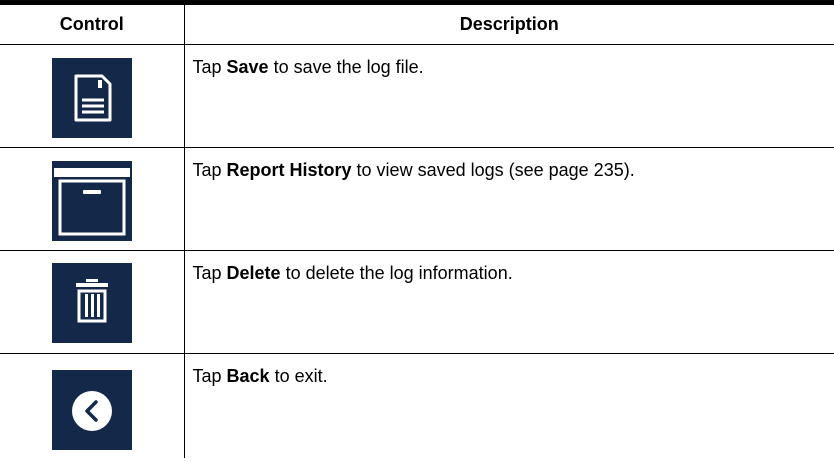  What do you see at coordinates (91, 409) in the screenshot?
I see `back-arrow-icon` at bounding box center [91, 409].